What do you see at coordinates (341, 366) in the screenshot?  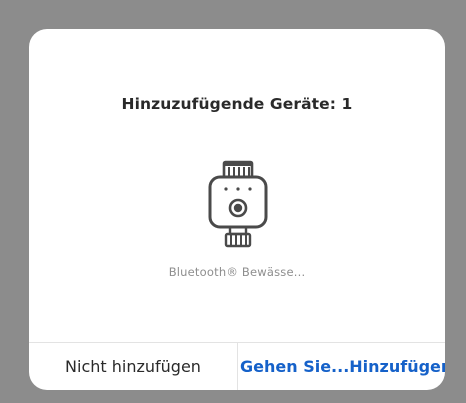 I see `go-add-button: Gehen Sie...Hinzufügen` at bounding box center [341, 366].